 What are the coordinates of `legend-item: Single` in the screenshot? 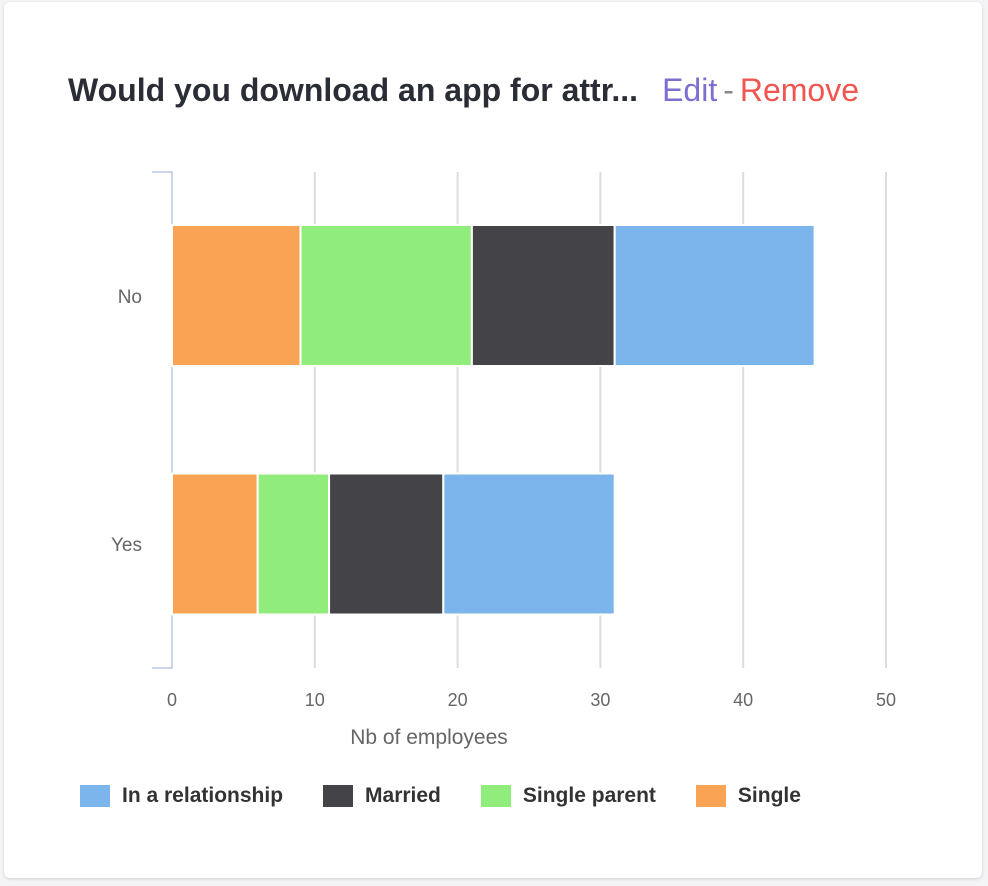 It's located at (748, 796).